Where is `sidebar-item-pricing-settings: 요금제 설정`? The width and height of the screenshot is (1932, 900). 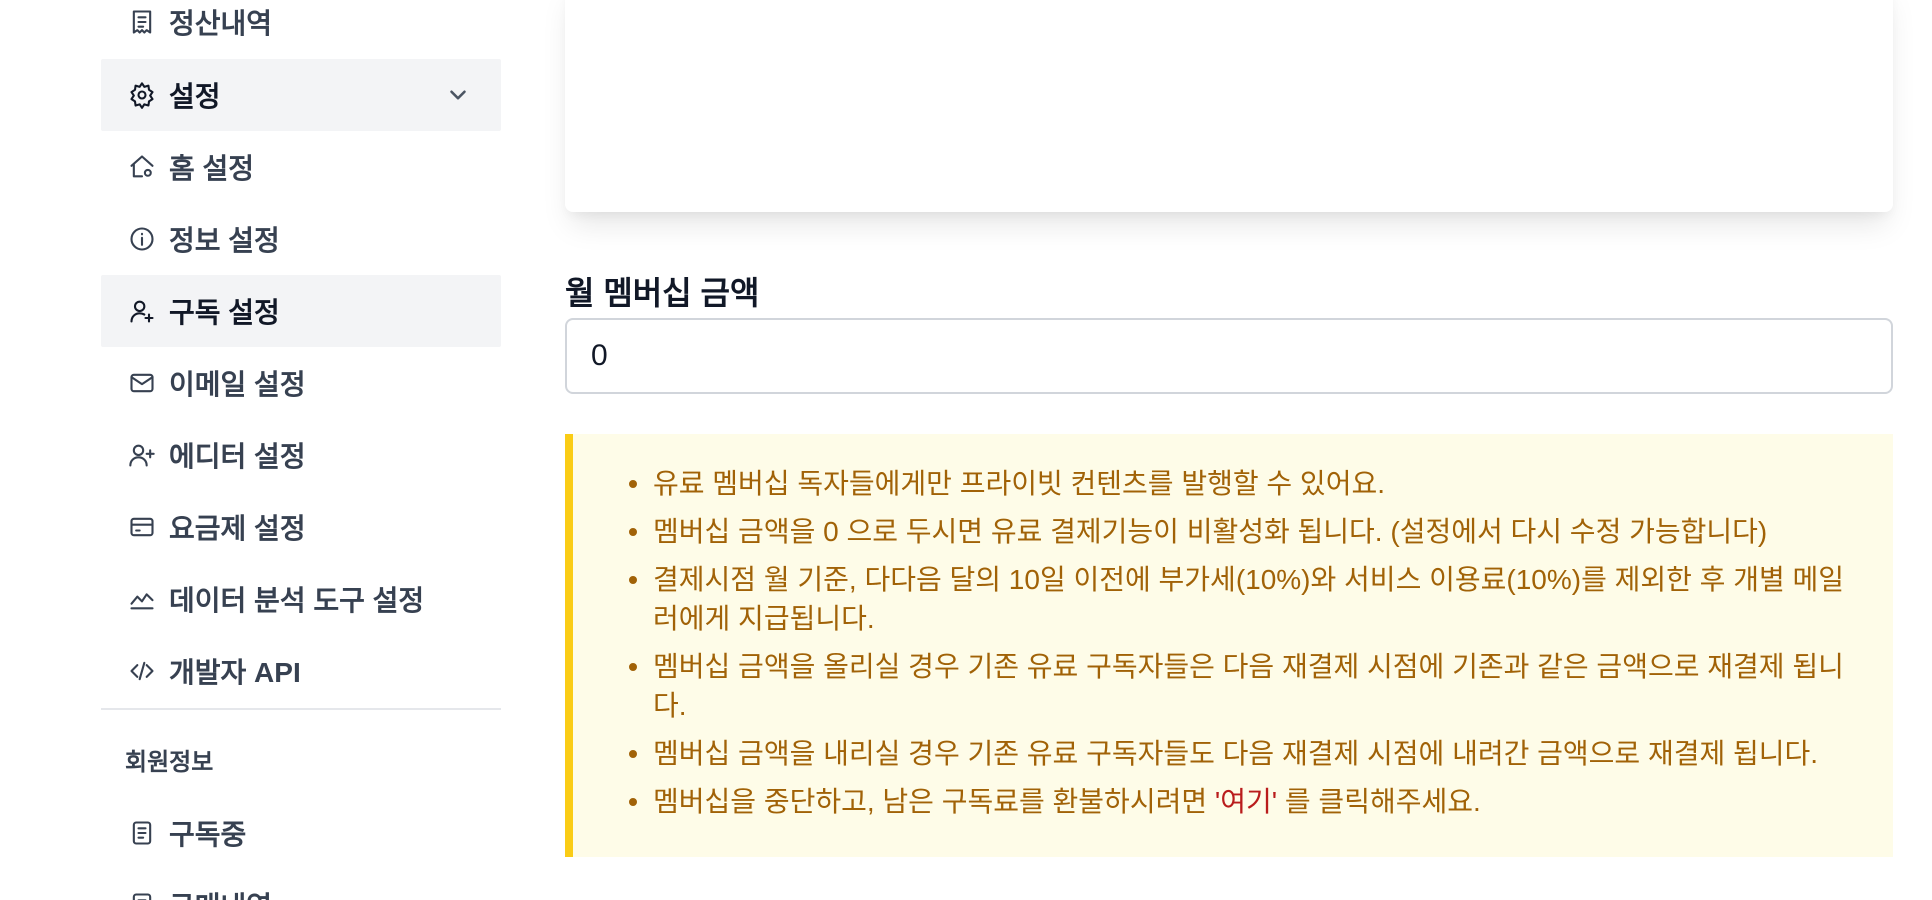 sidebar-item-pricing-settings: 요금제 설정 is located at coordinates (301, 527).